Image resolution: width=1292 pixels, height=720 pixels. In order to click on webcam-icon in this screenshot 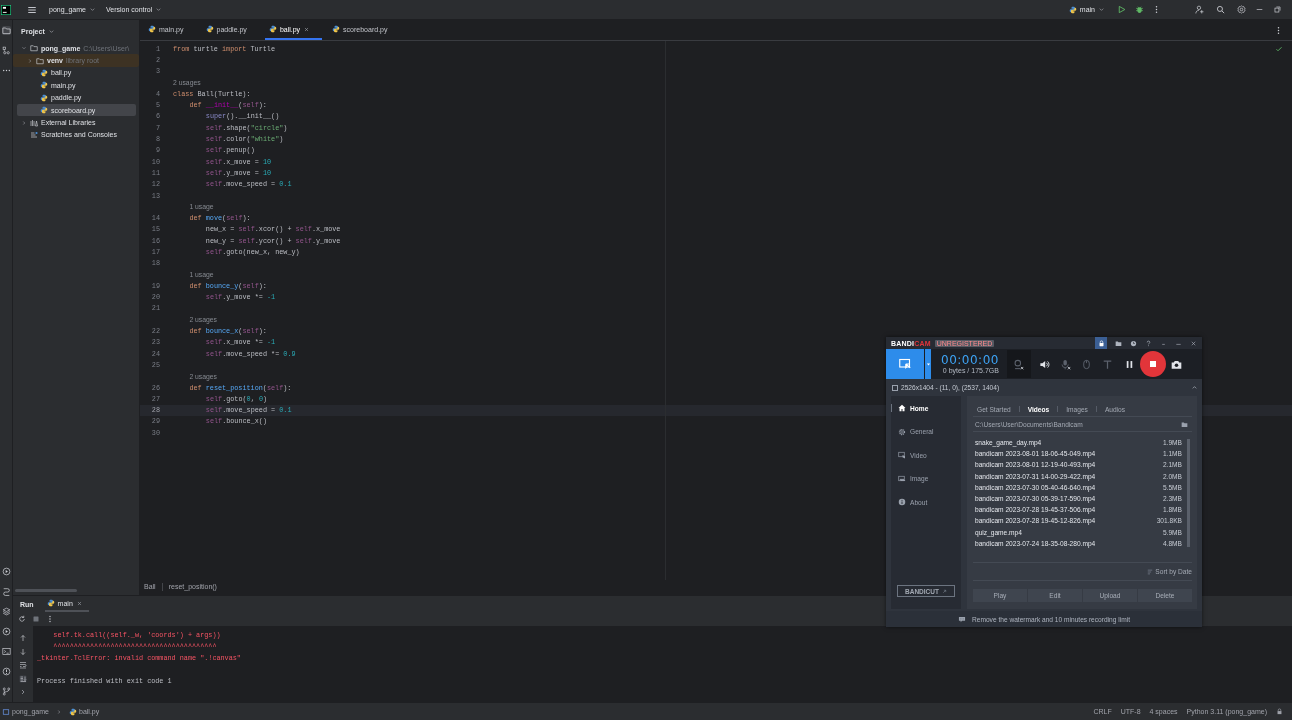, I will do `click(1019, 364)`.